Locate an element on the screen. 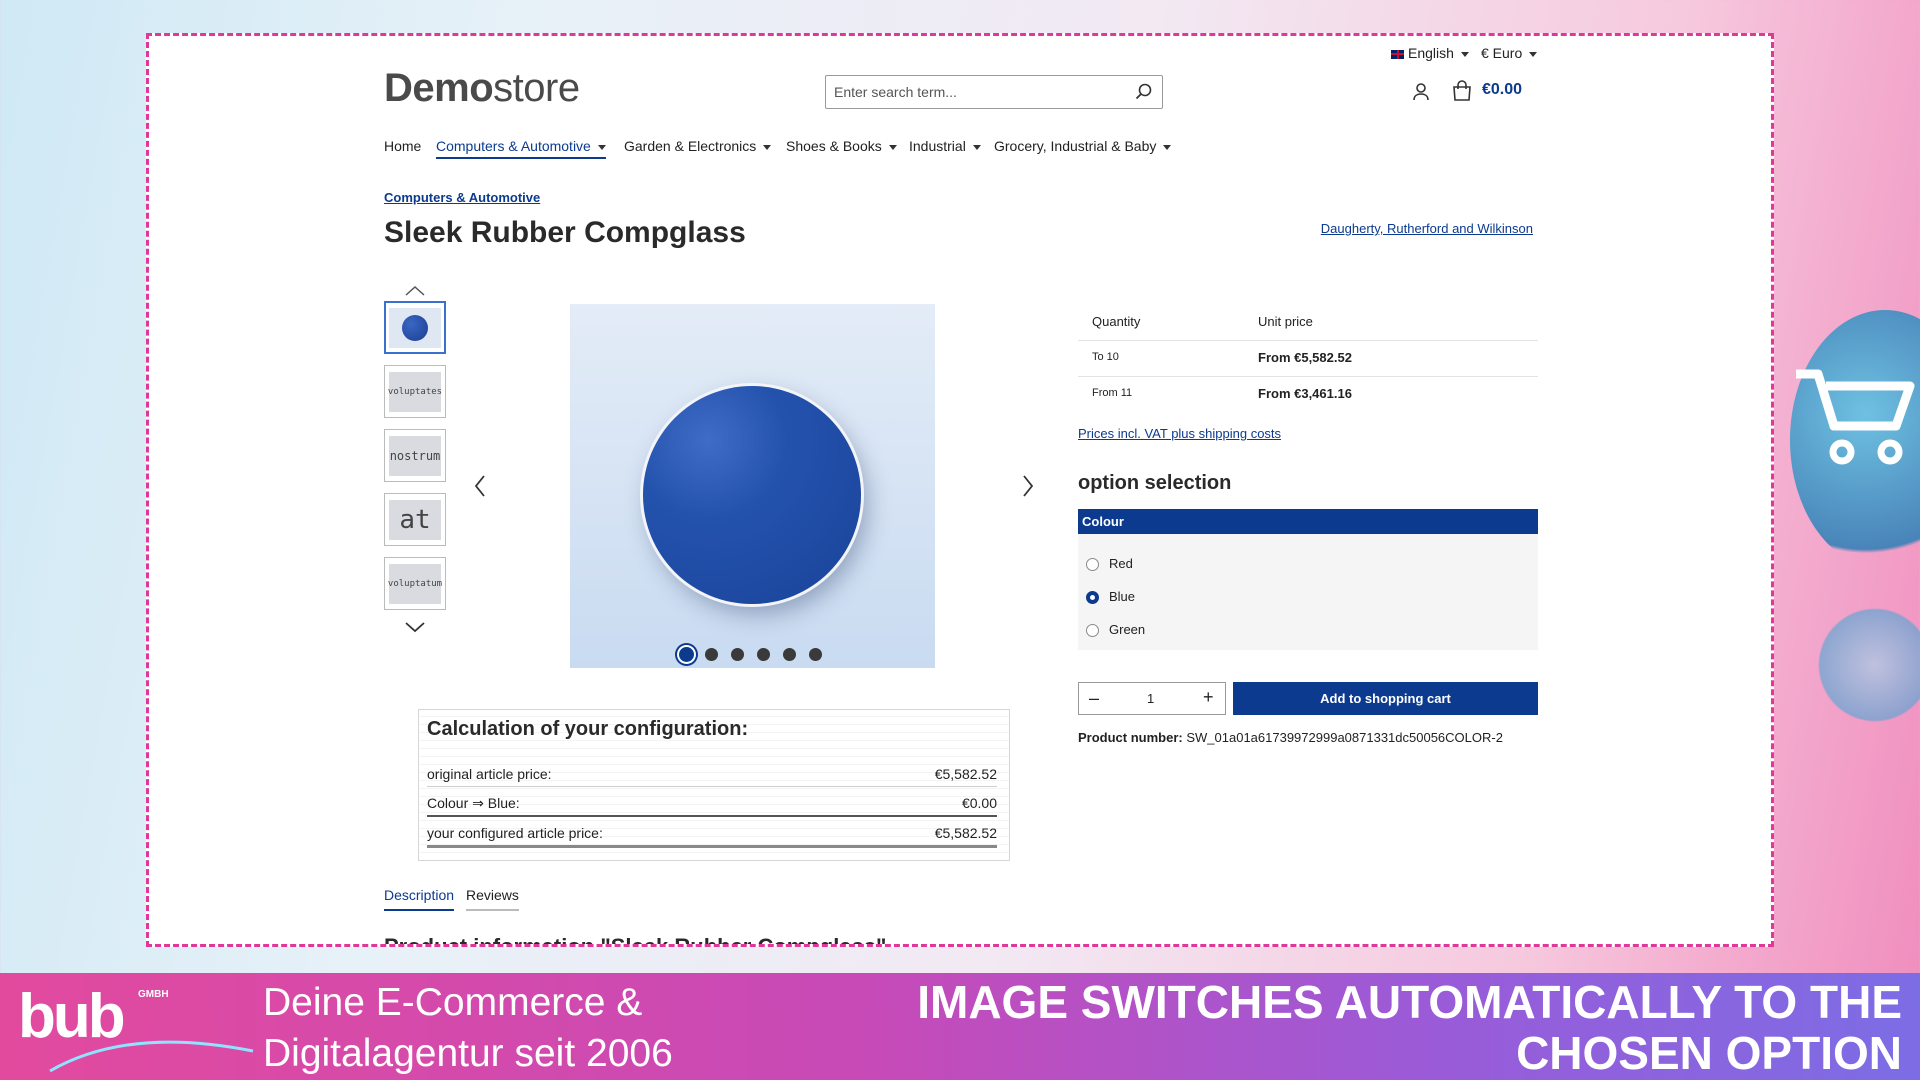  nav-item-computers-automotive: Computers & Automotive is located at coordinates (521, 148).